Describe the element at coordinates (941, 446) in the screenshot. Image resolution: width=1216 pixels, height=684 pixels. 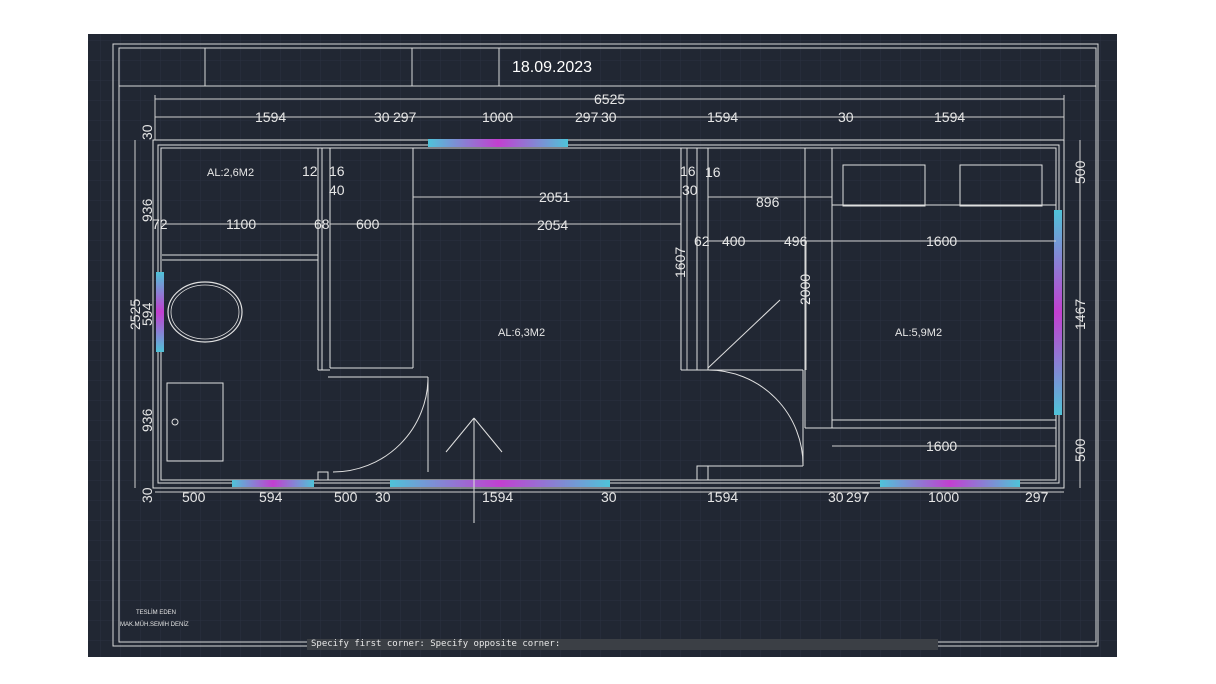
I see `dim-bed-width-bottom: 1600` at that location.